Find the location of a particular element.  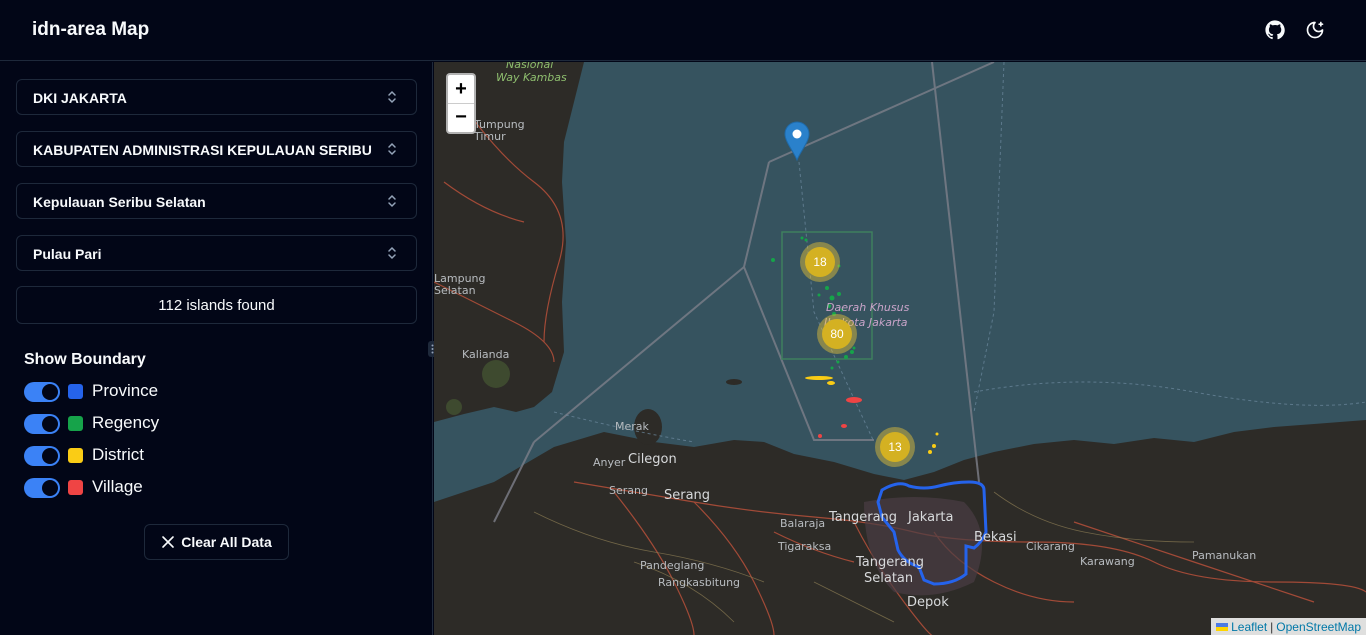

clear-all-data-label: Clear All Data is located at coordinates (226, 542).